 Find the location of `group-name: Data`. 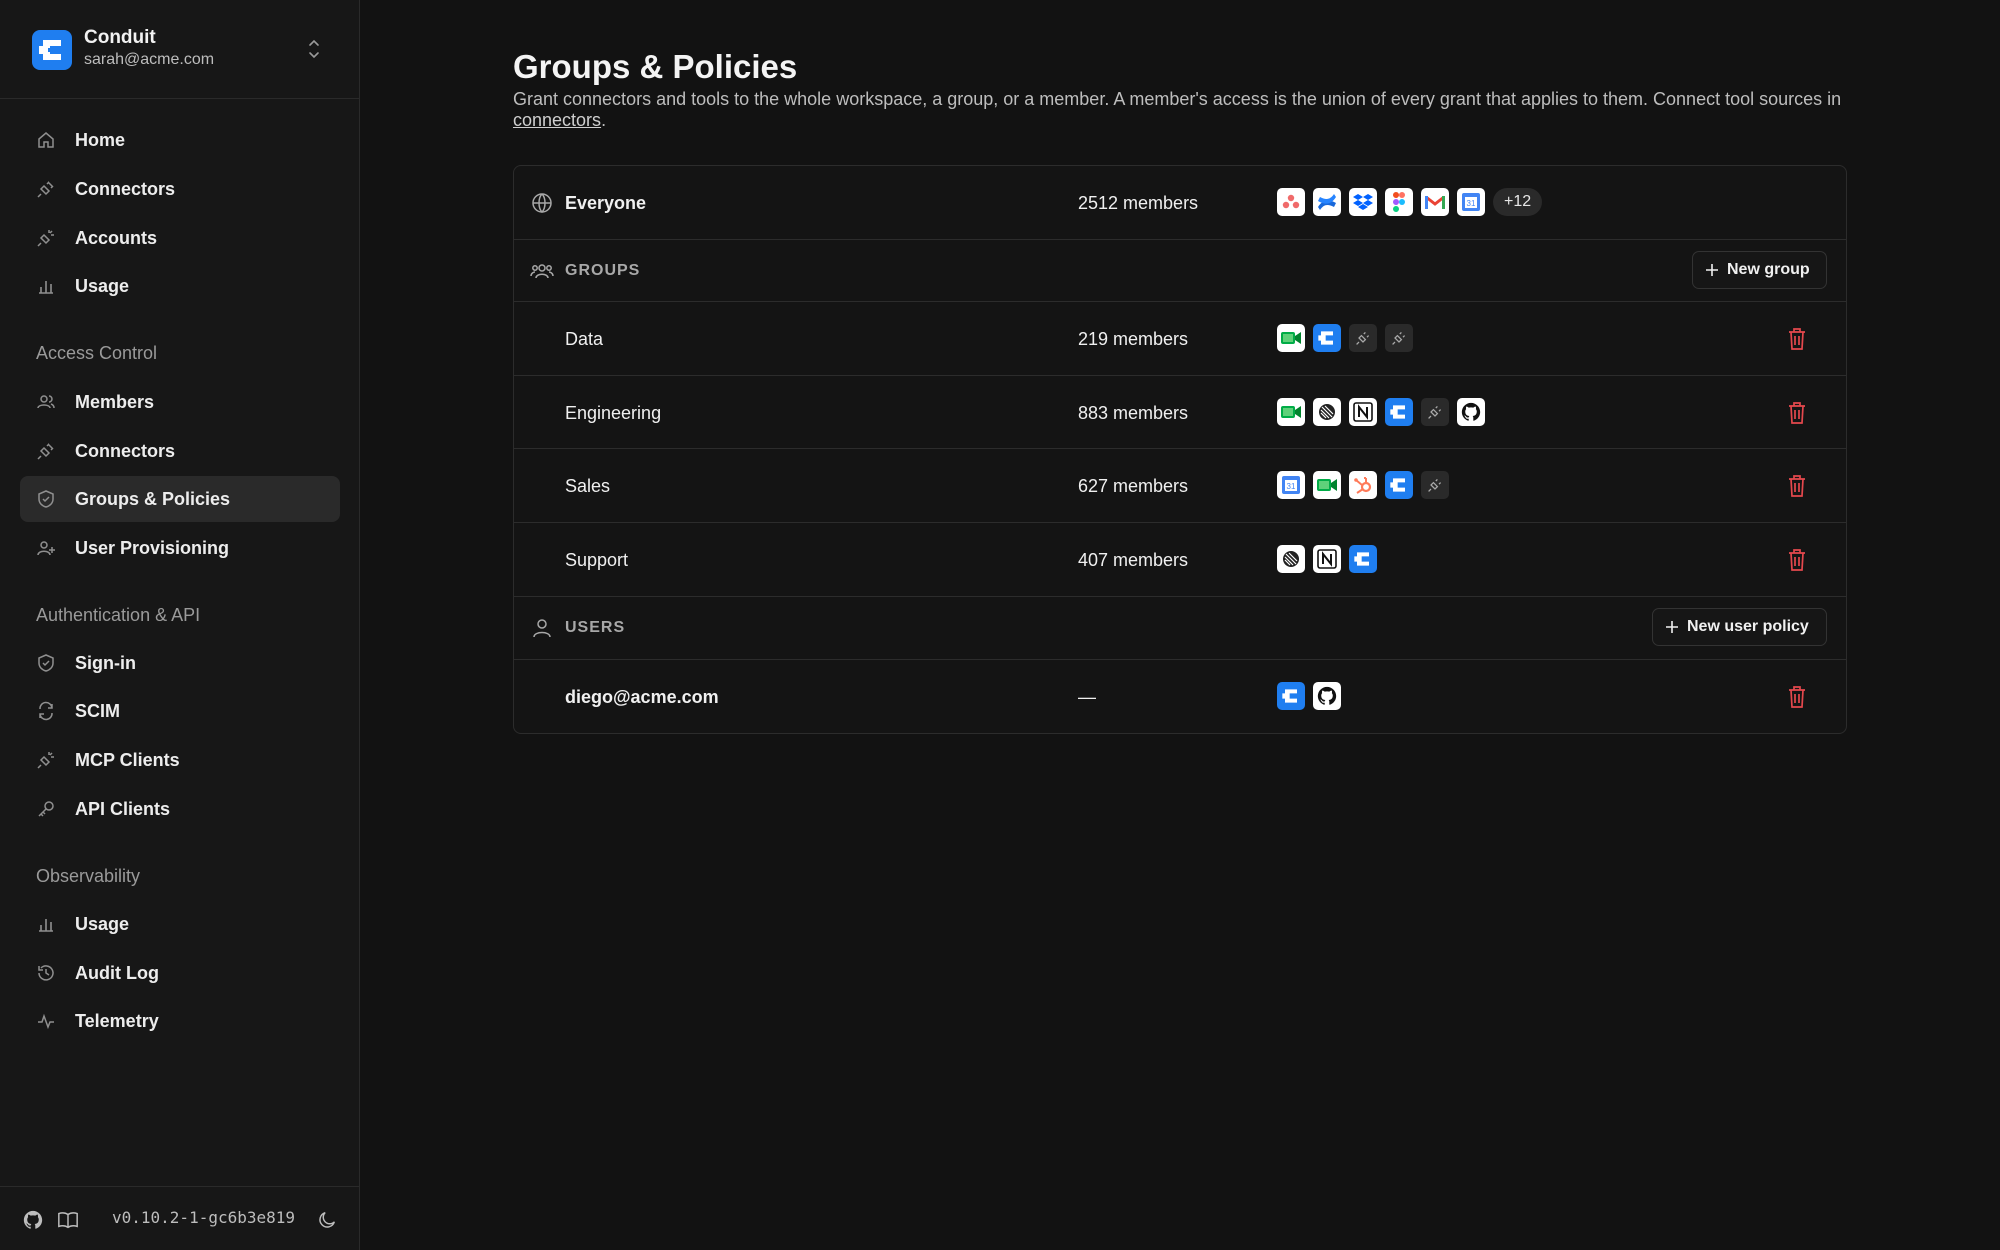

group-name: Data is located at coordinates (584, 339).